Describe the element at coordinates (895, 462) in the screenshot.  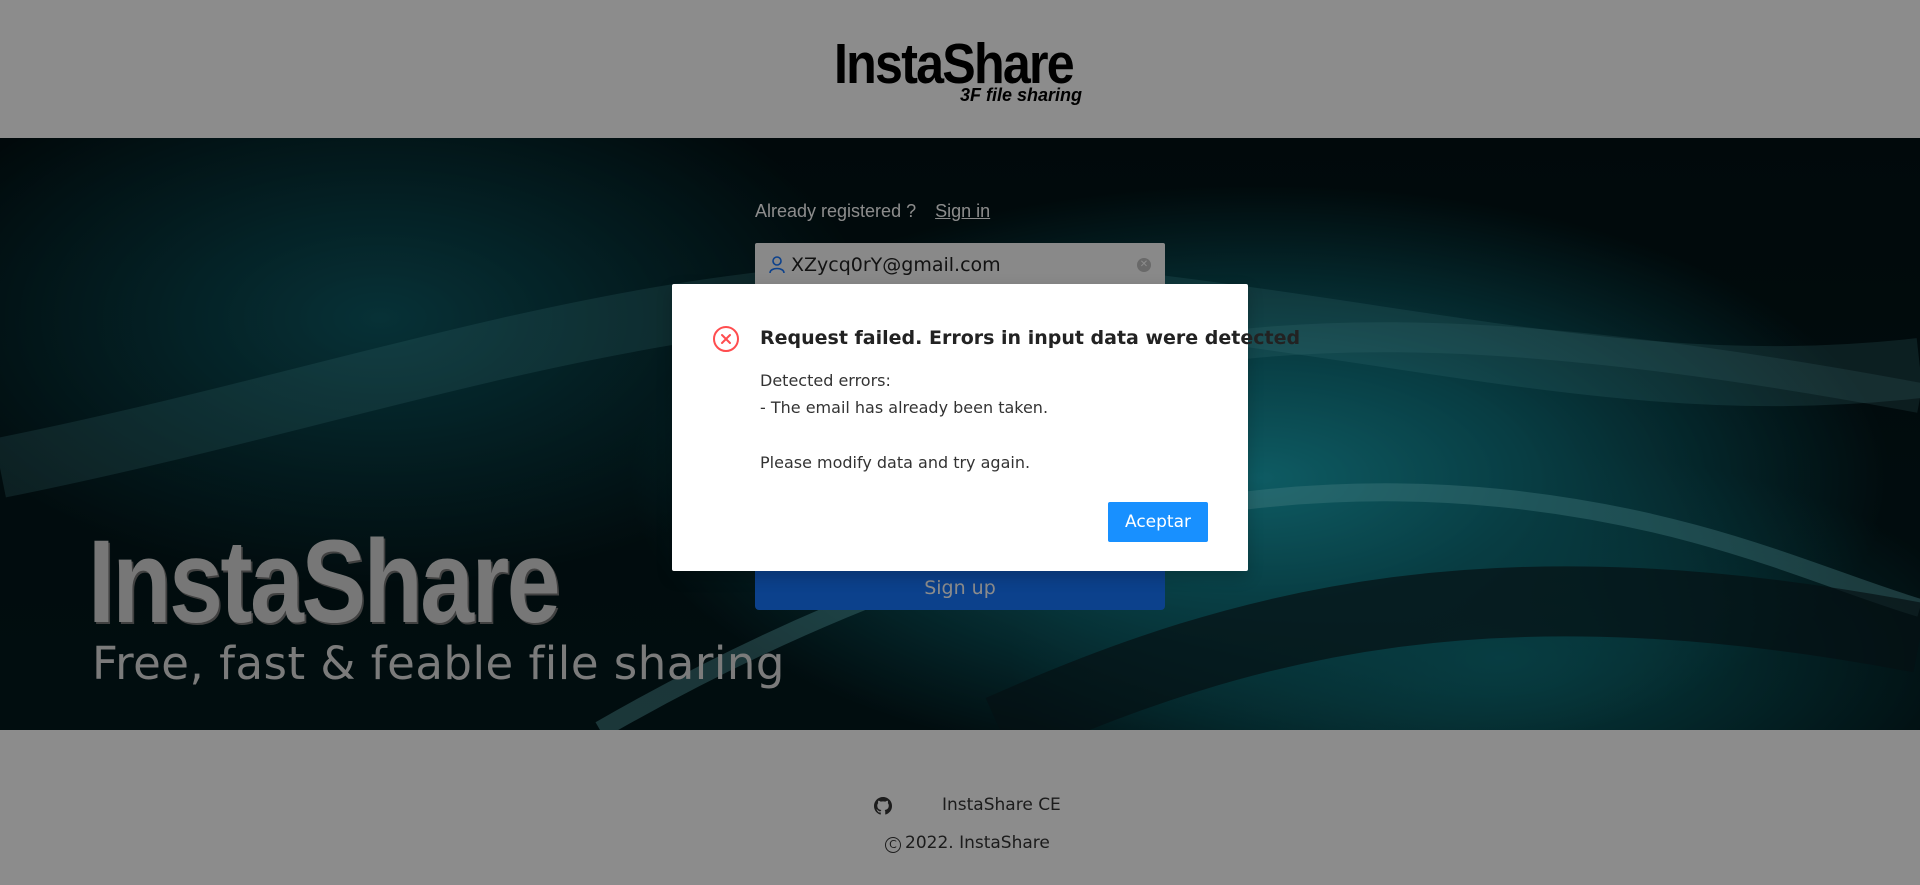
I see `dialog-body-line: Please modify data and try again.` at that location.